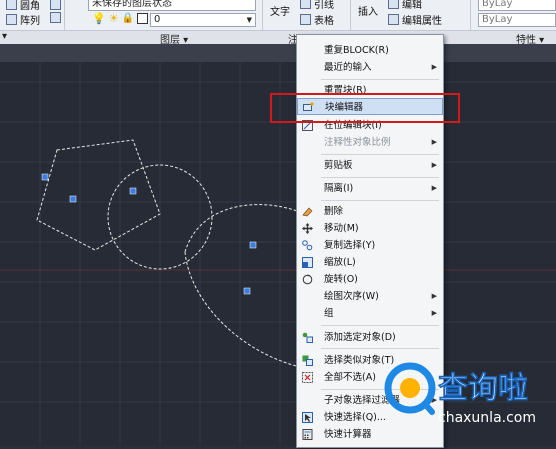 The height and width of the screenshot is (449, 556). Describe the element at coordinates (128, 18) in the screenshot. I see `lock-icon: 🔒` at that location.